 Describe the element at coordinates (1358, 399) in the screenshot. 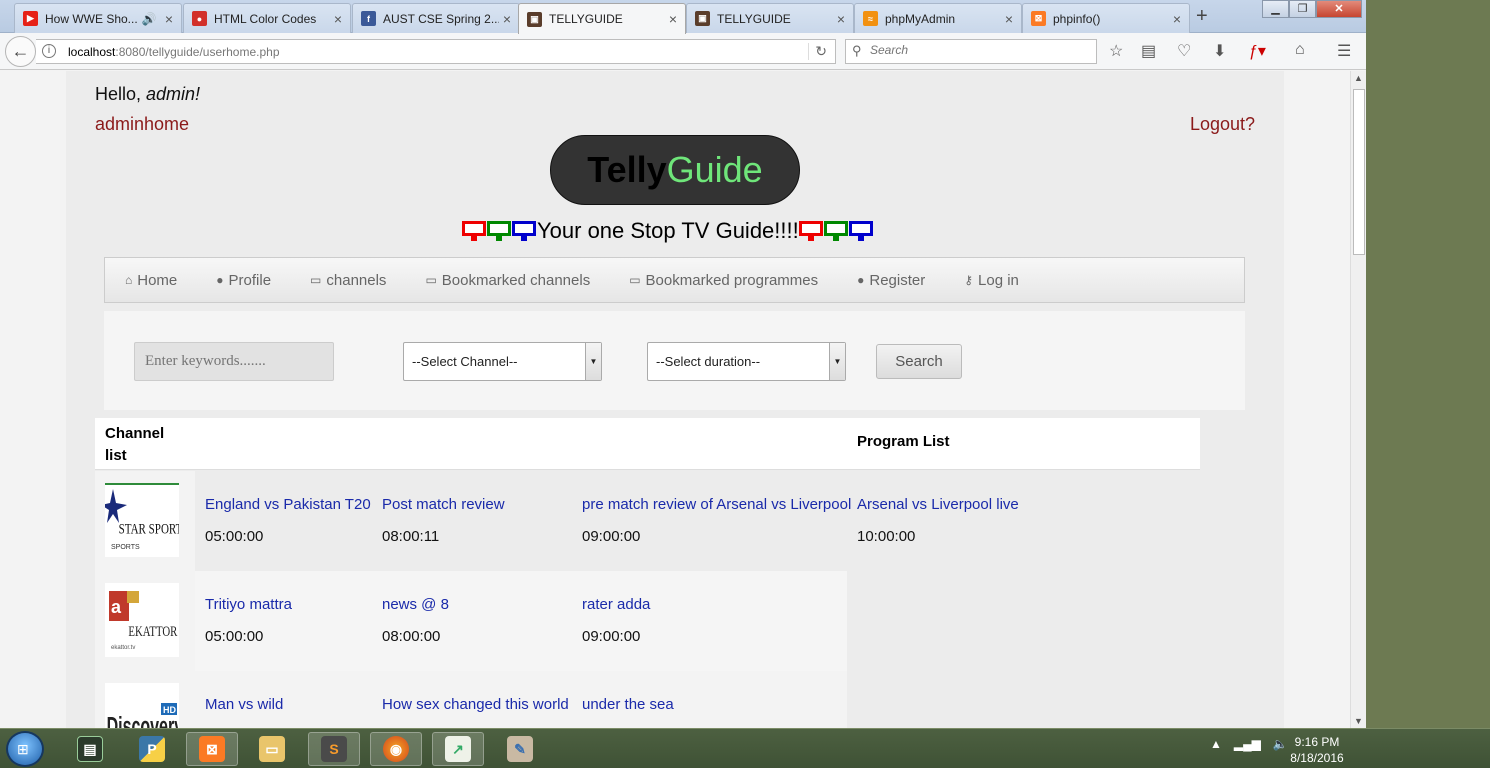

I see `page-scrollbar: ▲ ▼` at that location.